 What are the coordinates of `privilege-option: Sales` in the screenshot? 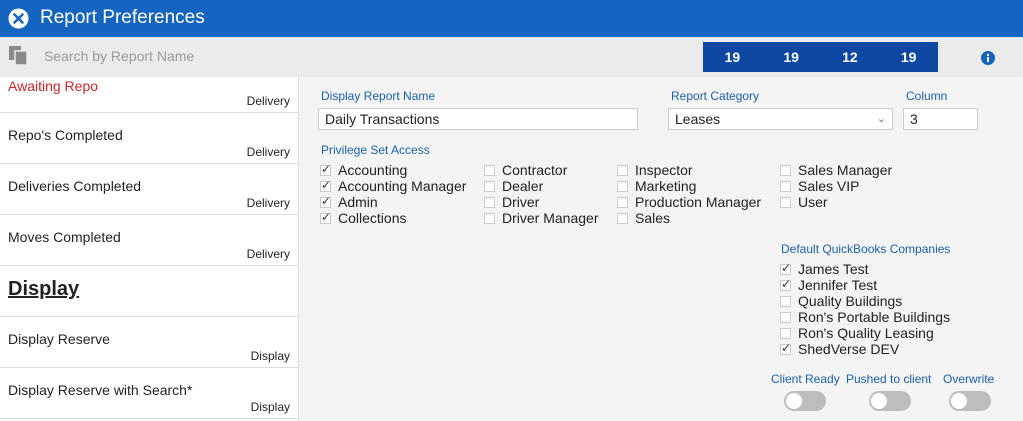 It's located at (689, 218).